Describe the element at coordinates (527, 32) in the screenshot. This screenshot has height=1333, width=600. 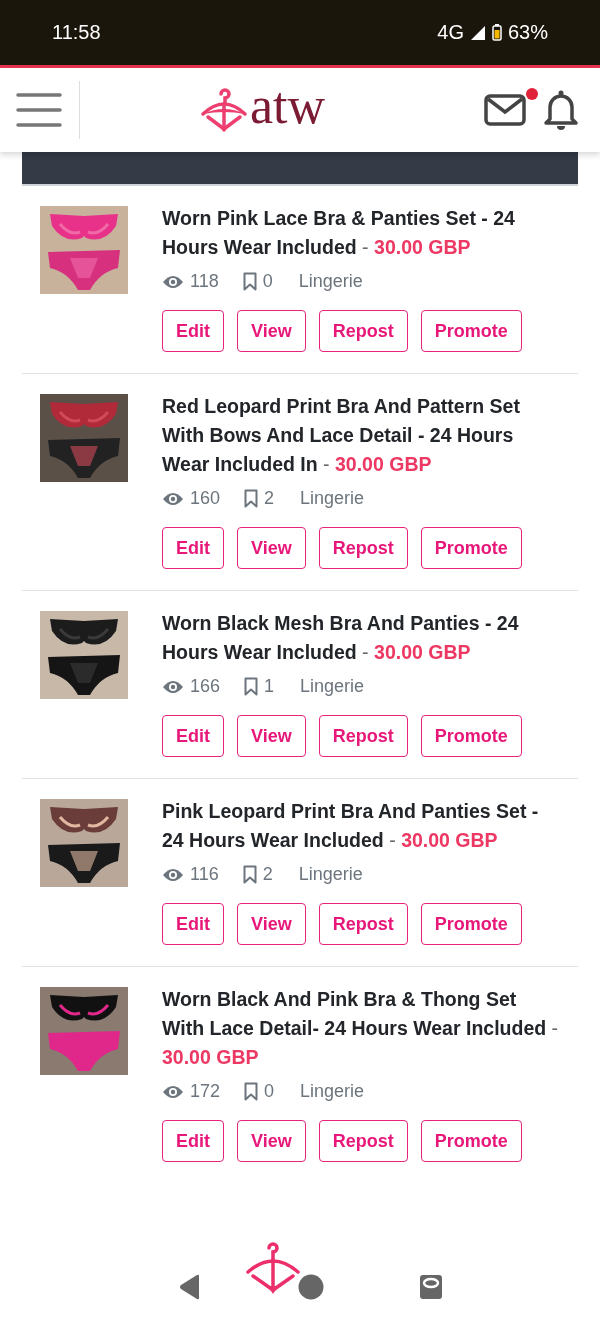
I see `battery-level: 63%` at that location.